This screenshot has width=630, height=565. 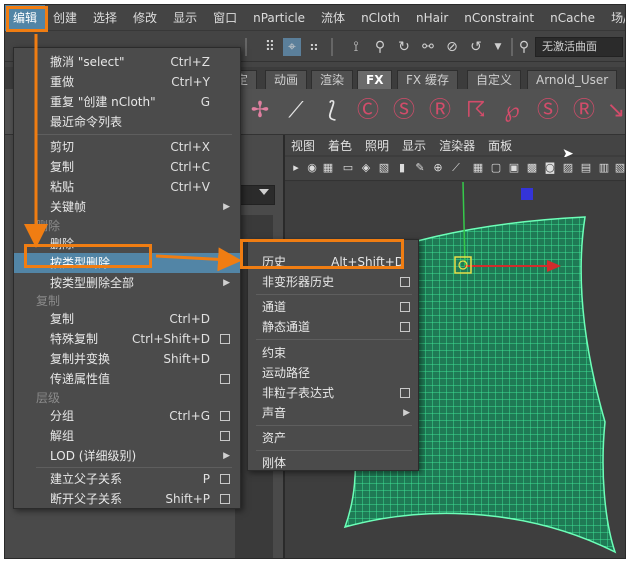 I want to click on submenu-item-non-particle-expressions: 非粒子表达式, so click(x=333, y=393).